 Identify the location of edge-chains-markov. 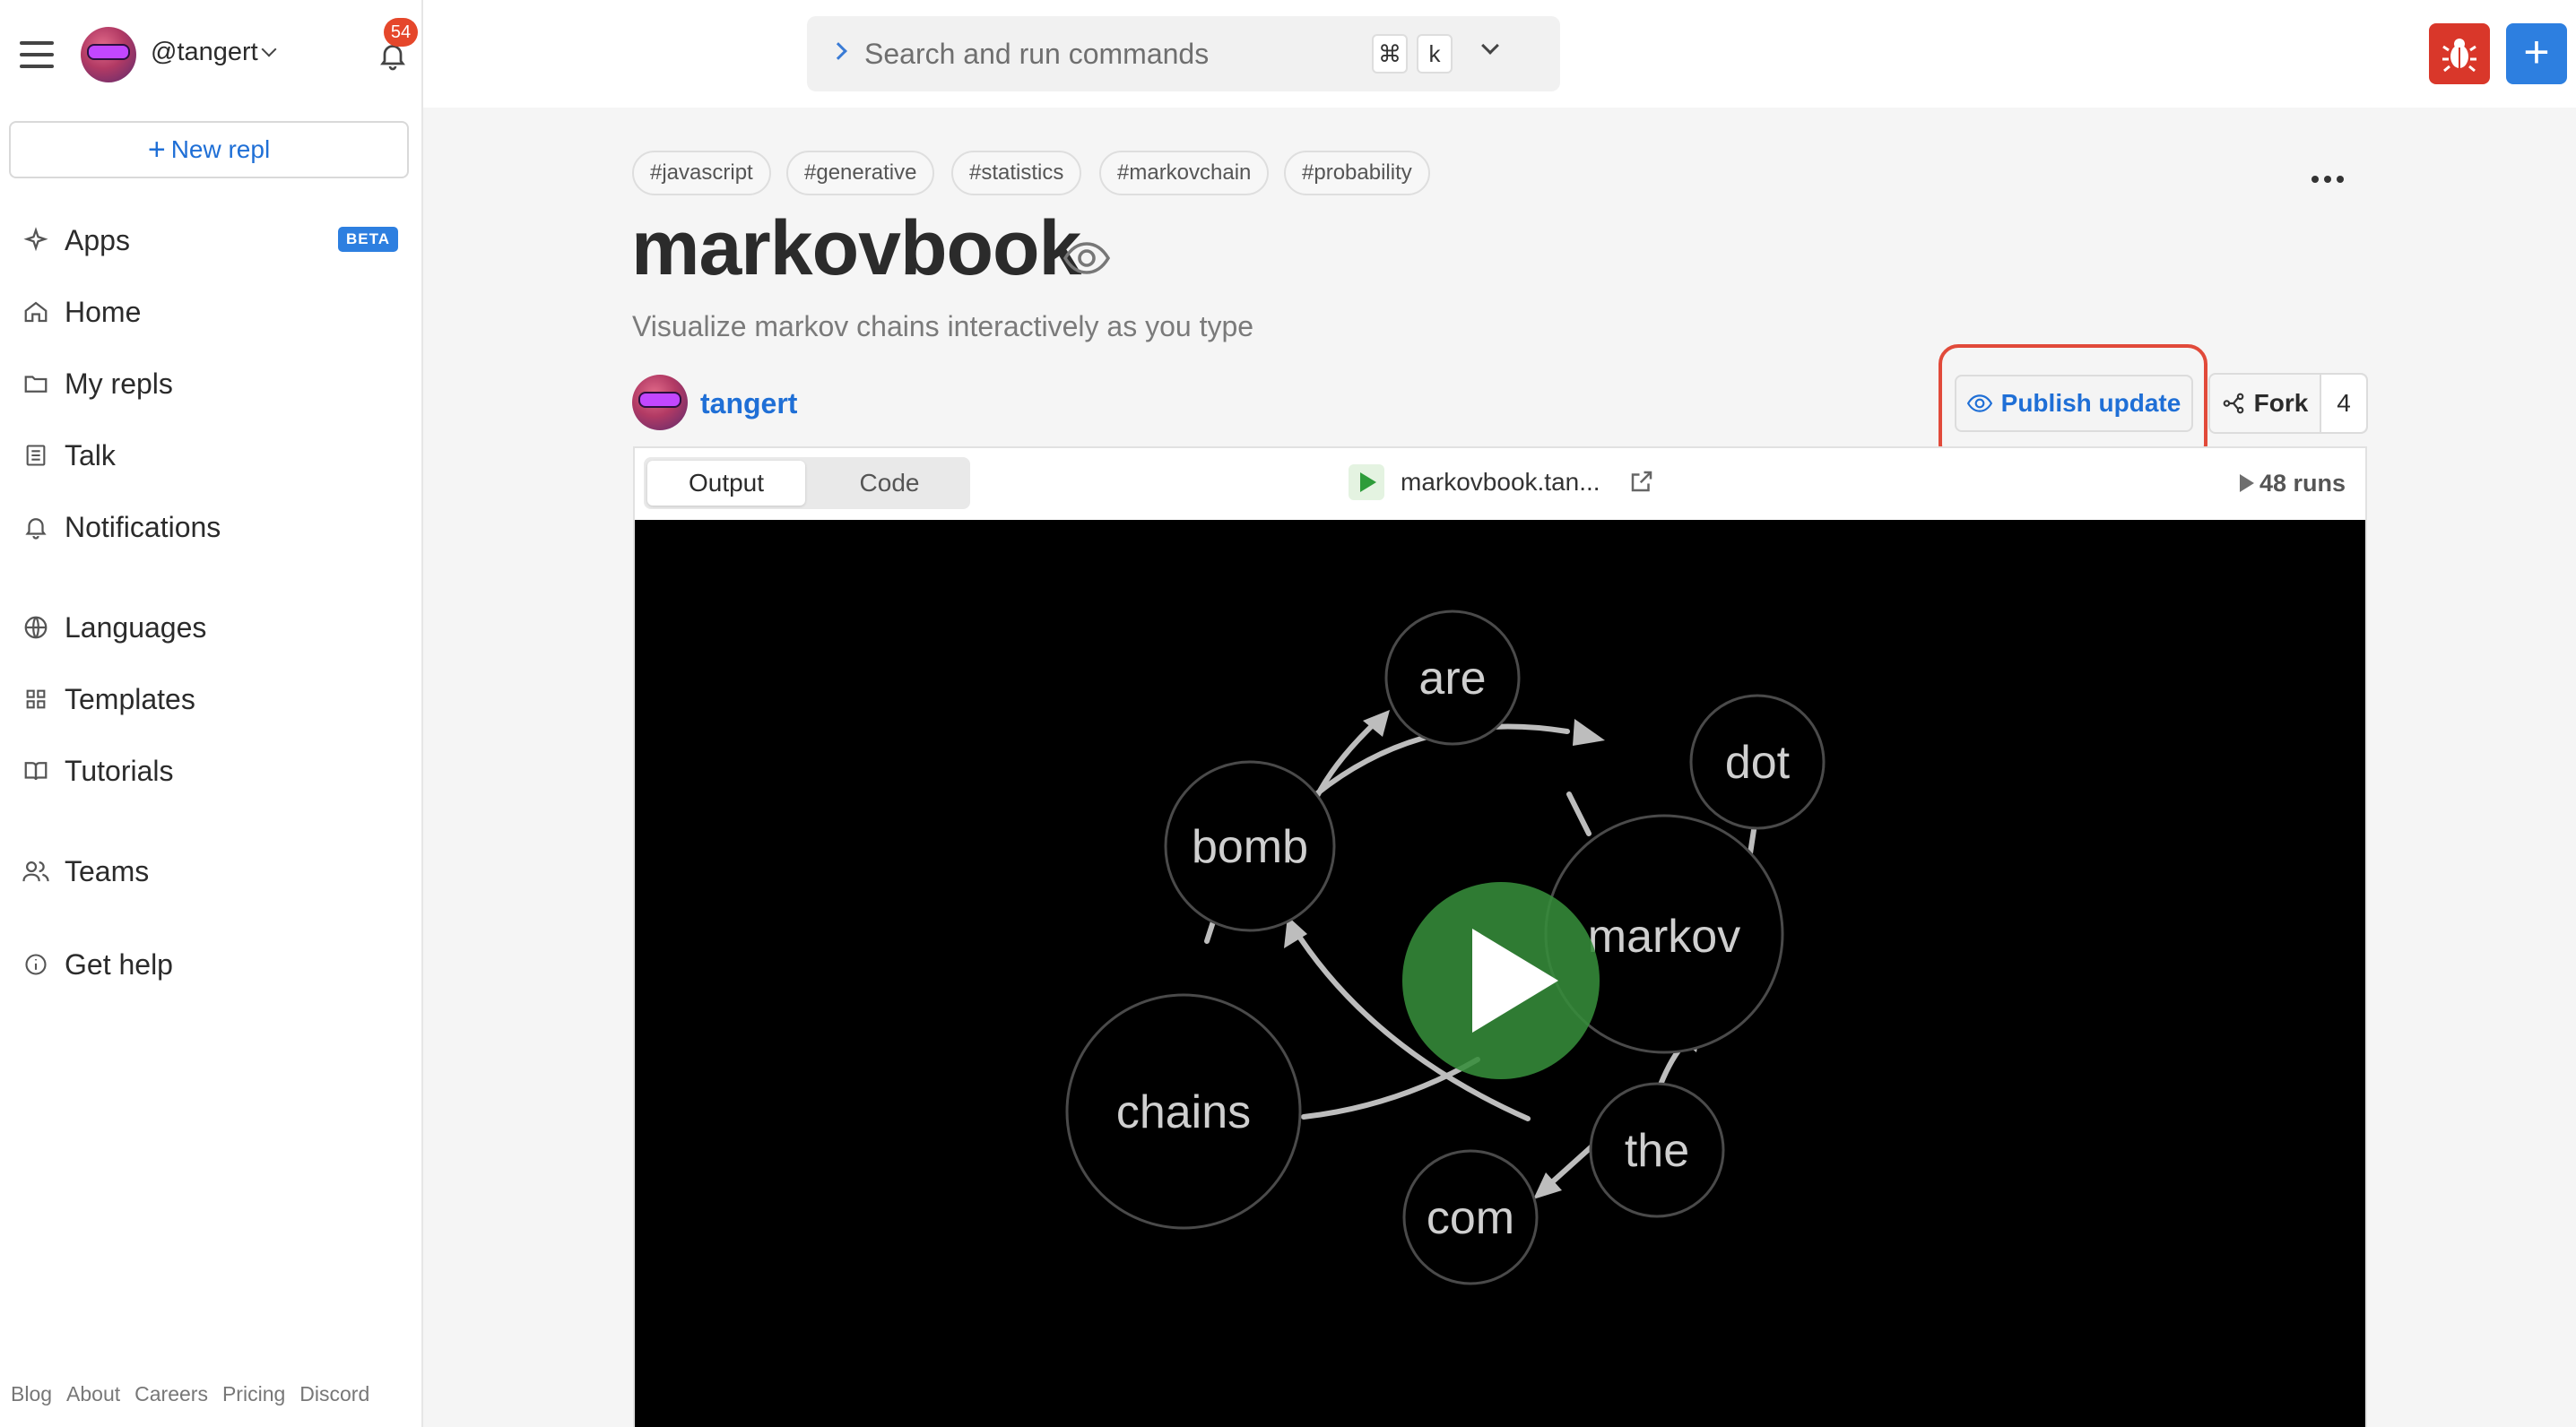
(1390, 1088).